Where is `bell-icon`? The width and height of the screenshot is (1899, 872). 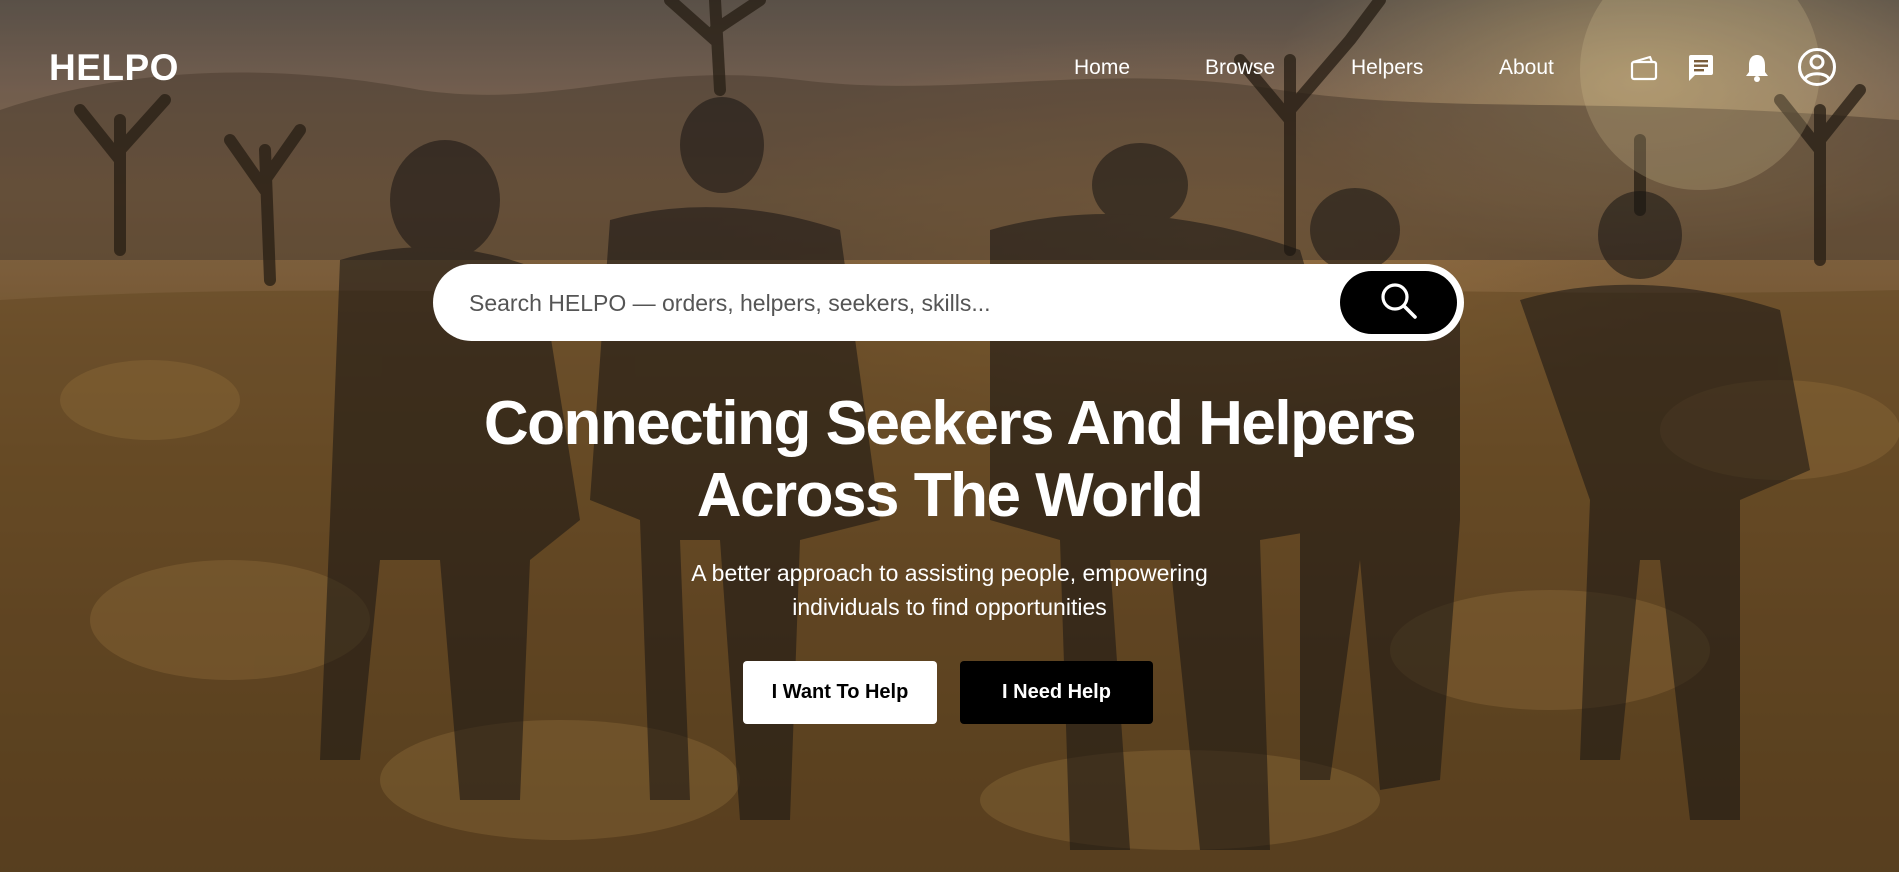
bell-icon is located at coordinates (1757, 68).